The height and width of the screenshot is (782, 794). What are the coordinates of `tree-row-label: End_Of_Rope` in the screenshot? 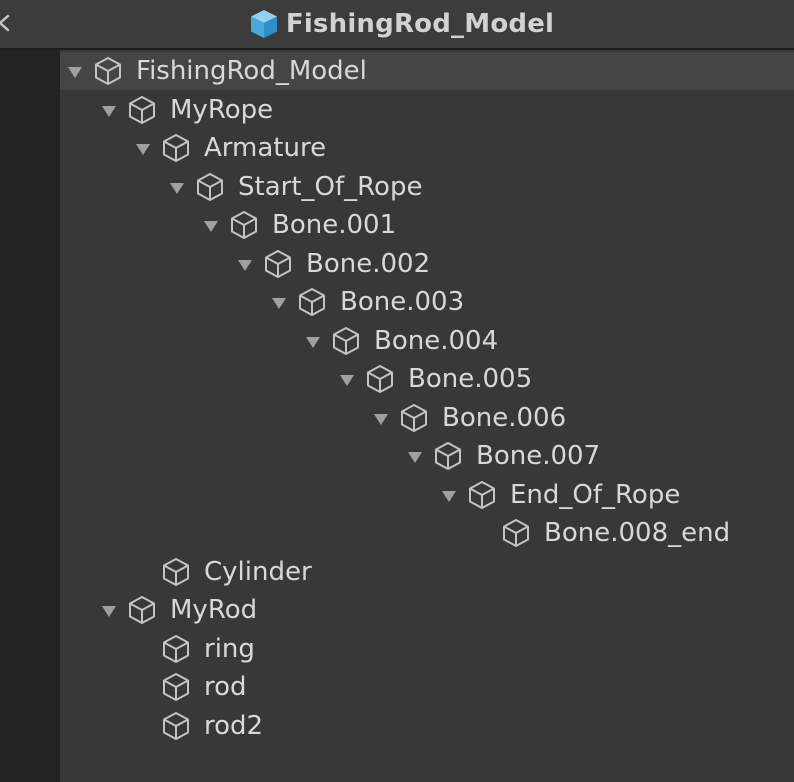 It's located at (595, 494).